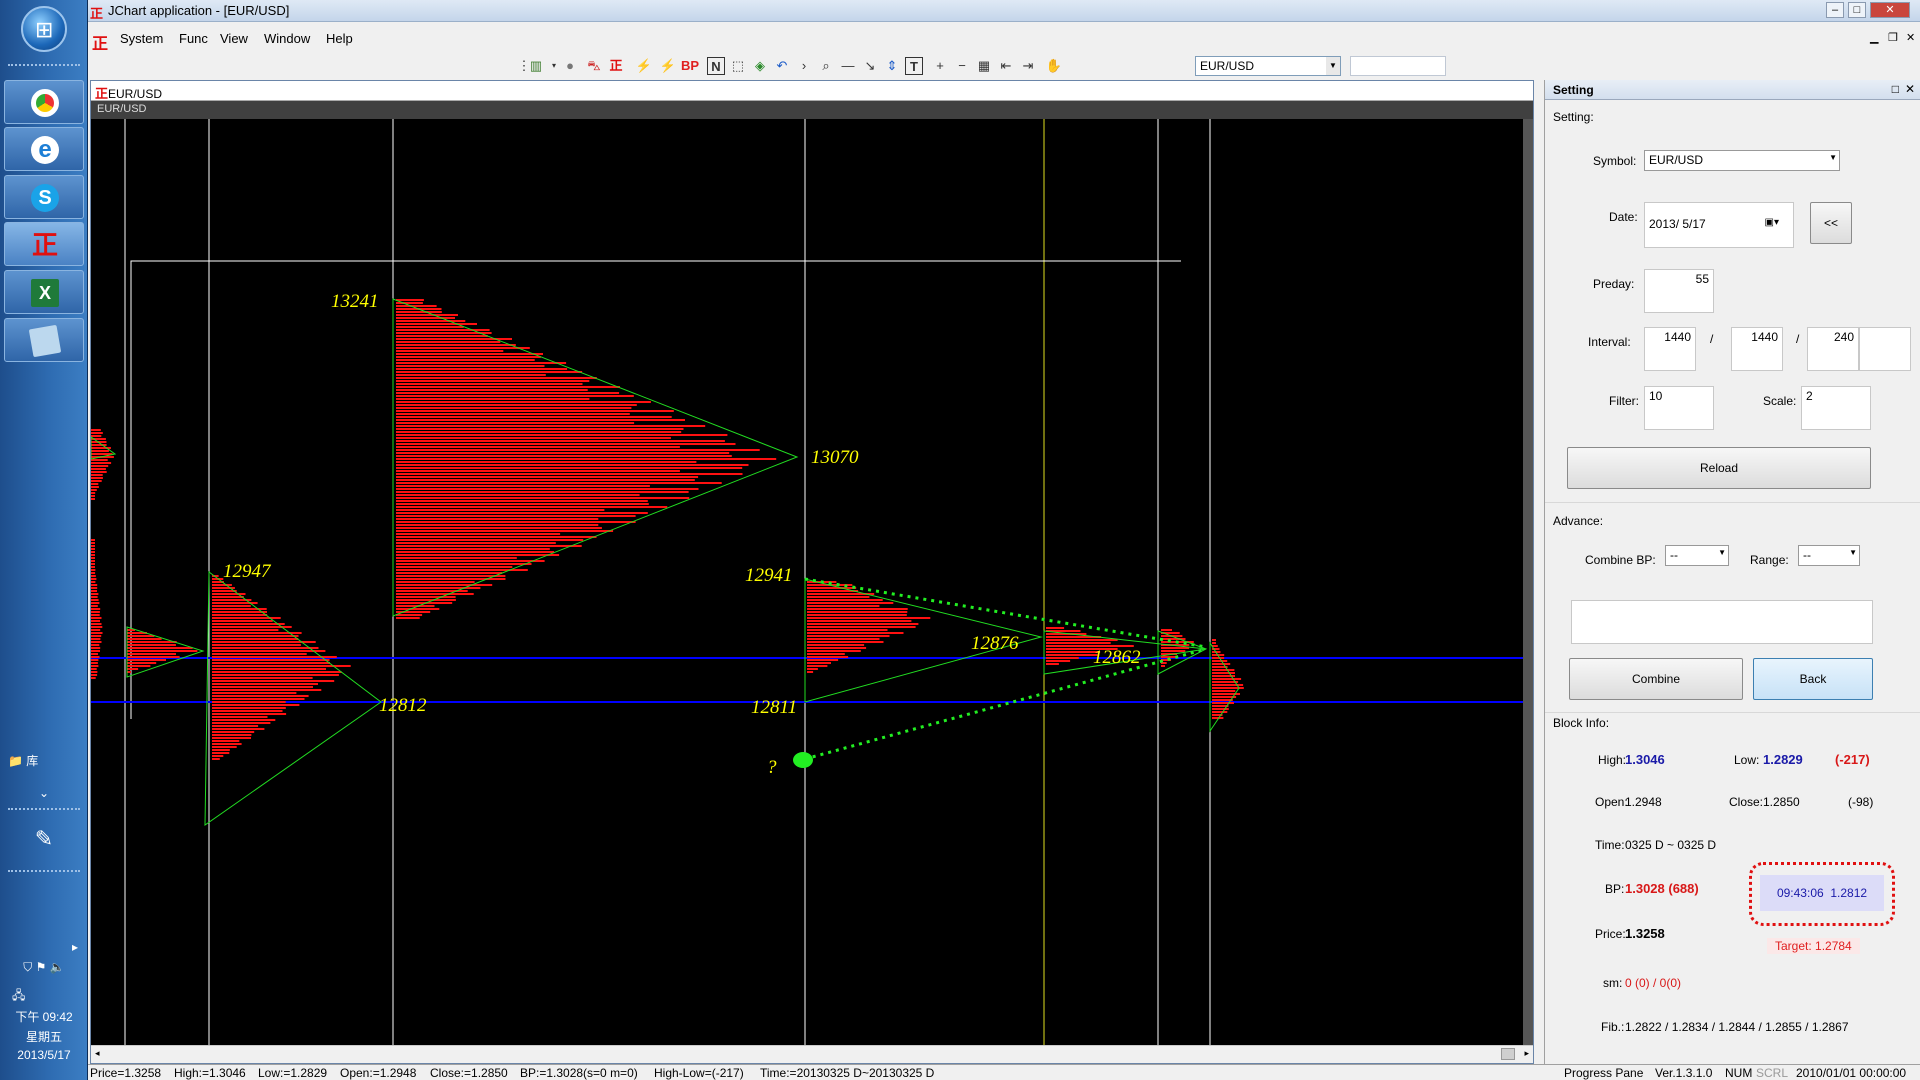  I want to click on bp-button: BP, so click(690, 66).